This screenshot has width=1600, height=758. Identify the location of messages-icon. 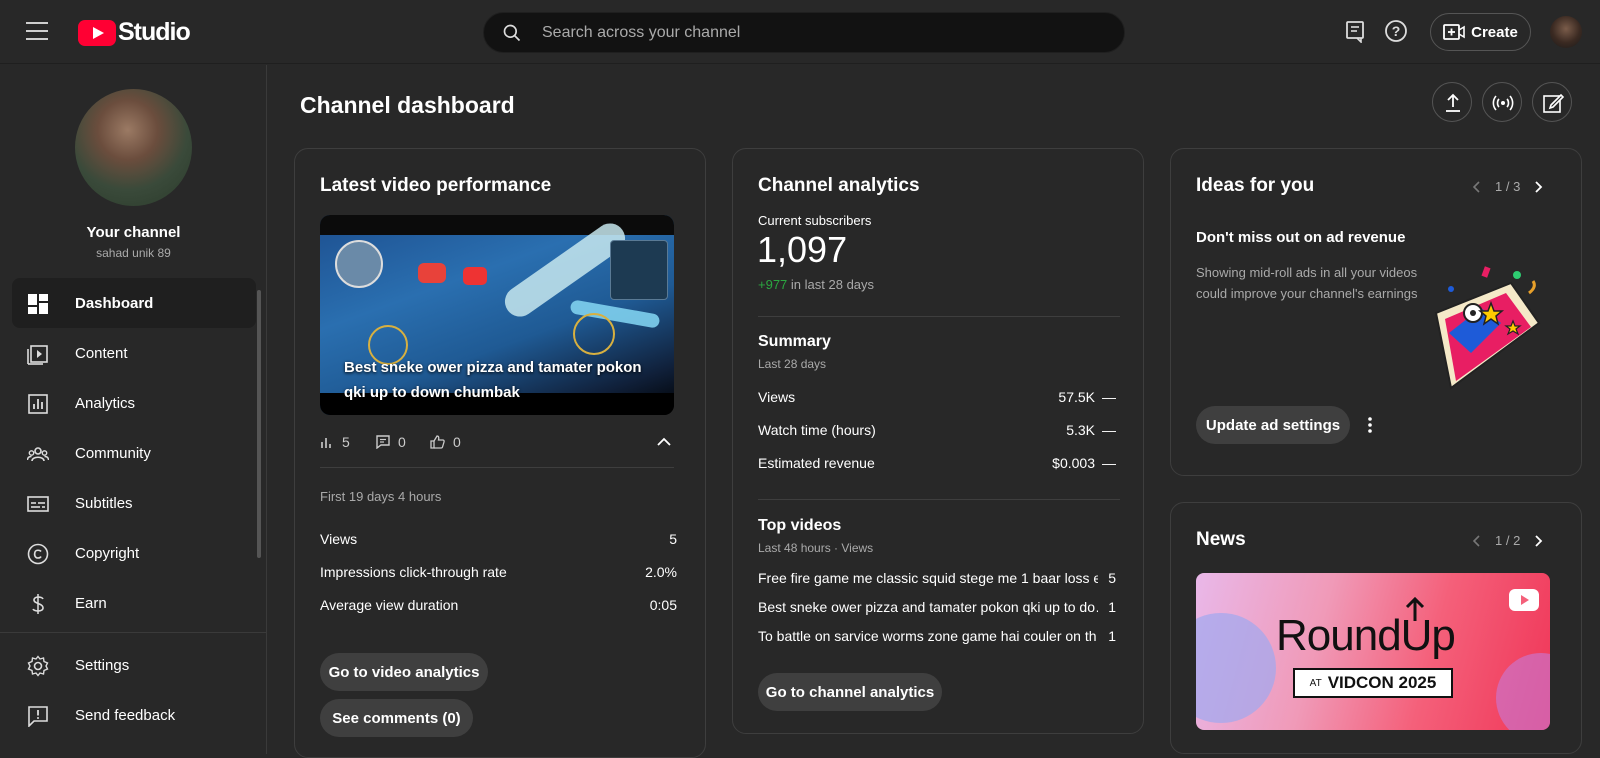
(1355, 31).